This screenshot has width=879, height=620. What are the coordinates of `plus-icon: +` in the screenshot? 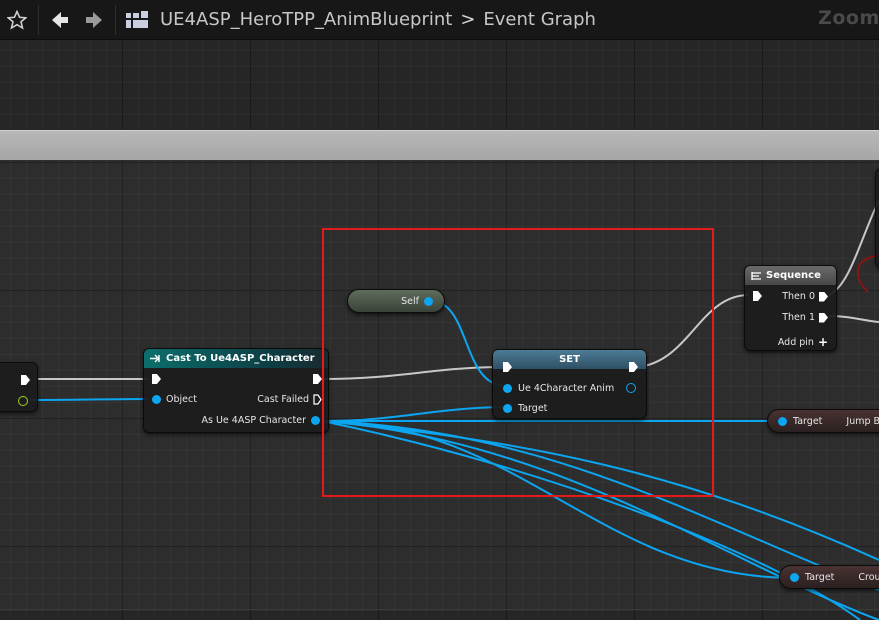 It's located at (823, 342).